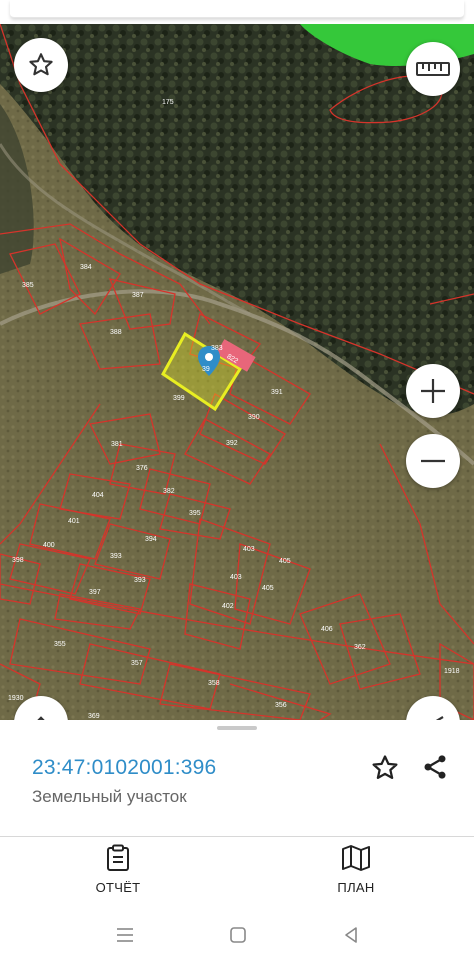 The height and width of the screenshot is (960, 474). Describe the element at coordinates (18, 560) in the screenshot. I see `parcel-label: 398` at that location.